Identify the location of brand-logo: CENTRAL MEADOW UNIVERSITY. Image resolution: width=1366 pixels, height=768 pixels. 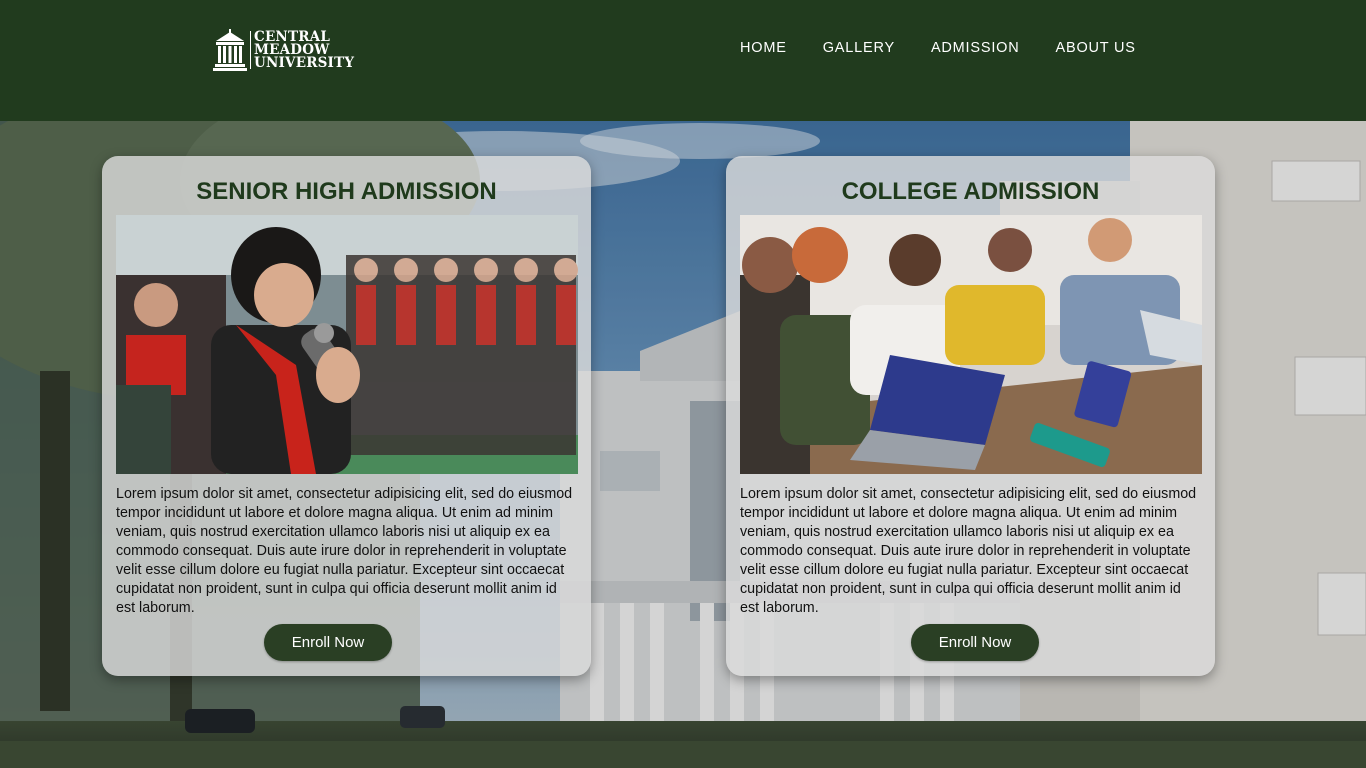
(283, 50).